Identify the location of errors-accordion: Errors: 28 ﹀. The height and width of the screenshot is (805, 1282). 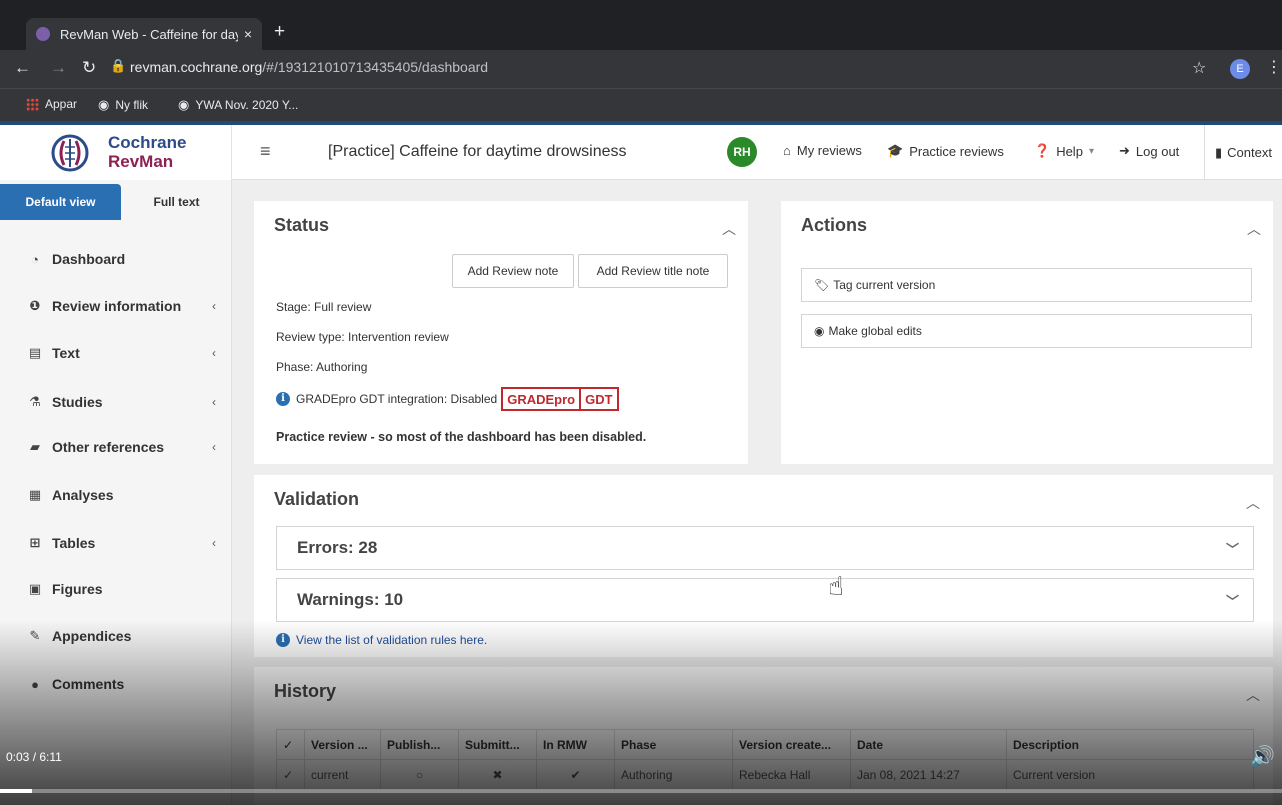
(765, 548).